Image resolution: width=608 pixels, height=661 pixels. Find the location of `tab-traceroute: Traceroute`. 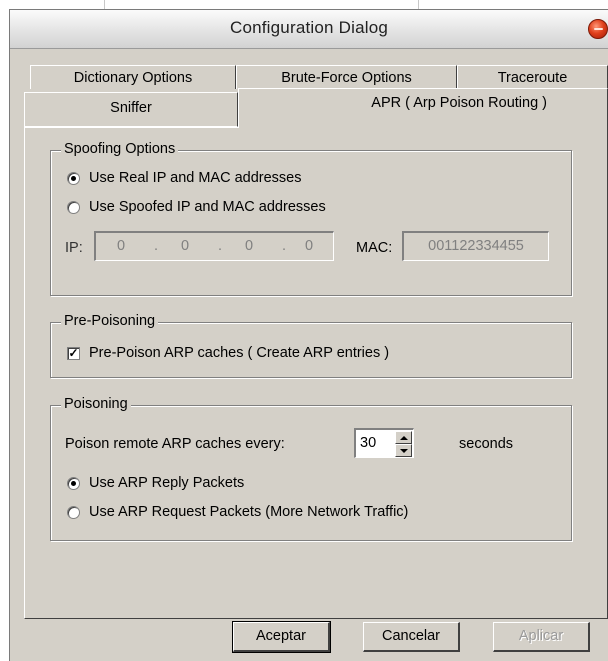

tab-traceroute: Traceroute is located at coordinates (532, 77).